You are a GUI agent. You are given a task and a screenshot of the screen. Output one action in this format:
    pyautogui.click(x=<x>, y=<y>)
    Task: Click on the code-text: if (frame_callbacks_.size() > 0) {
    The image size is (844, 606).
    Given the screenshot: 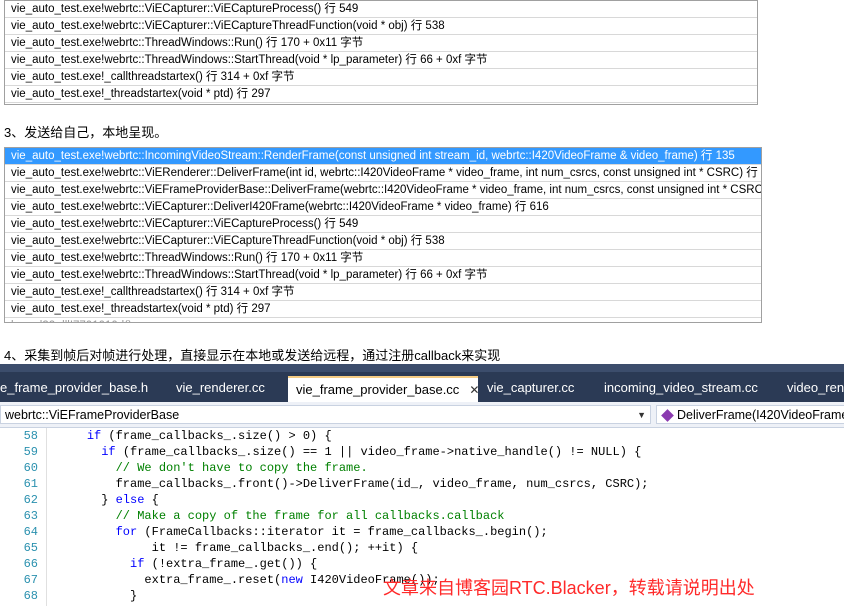 What is the action you would take?
    pyautogui.click(x=209, y=436)
    